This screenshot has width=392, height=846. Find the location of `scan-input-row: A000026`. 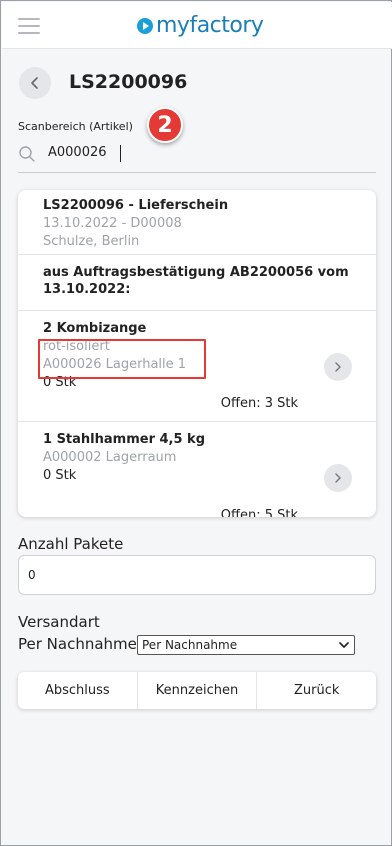

scan-input-row: A000026 is located at coordinates (197, 156).